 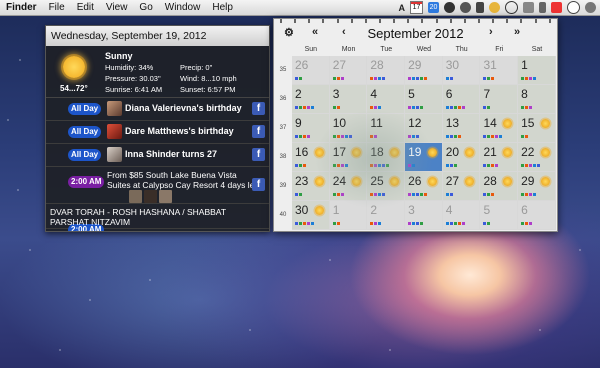 What do you see at coordinates (311, 128) in the screenshot?
I see `calendar-day: 9` at bounding box center [311, 128].